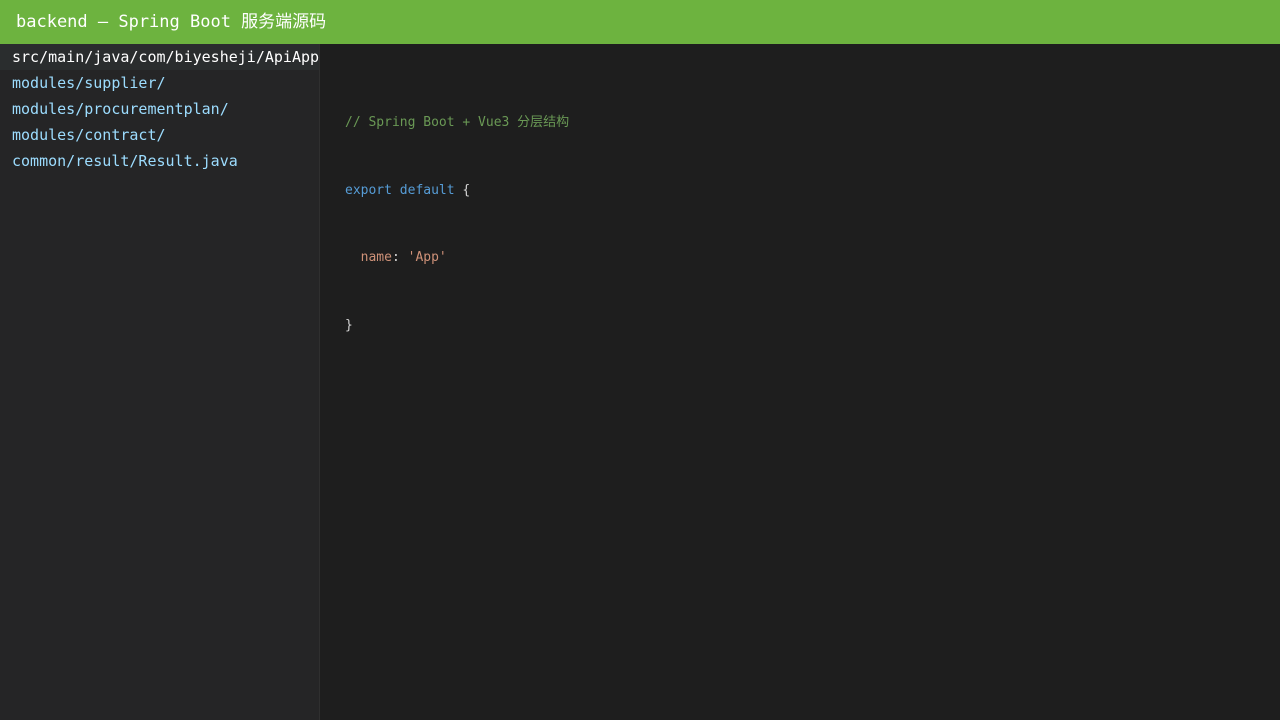  Describe the element at coordinates (427, 190) in the screenshot. I see `code-keyword-default: default` at that location.